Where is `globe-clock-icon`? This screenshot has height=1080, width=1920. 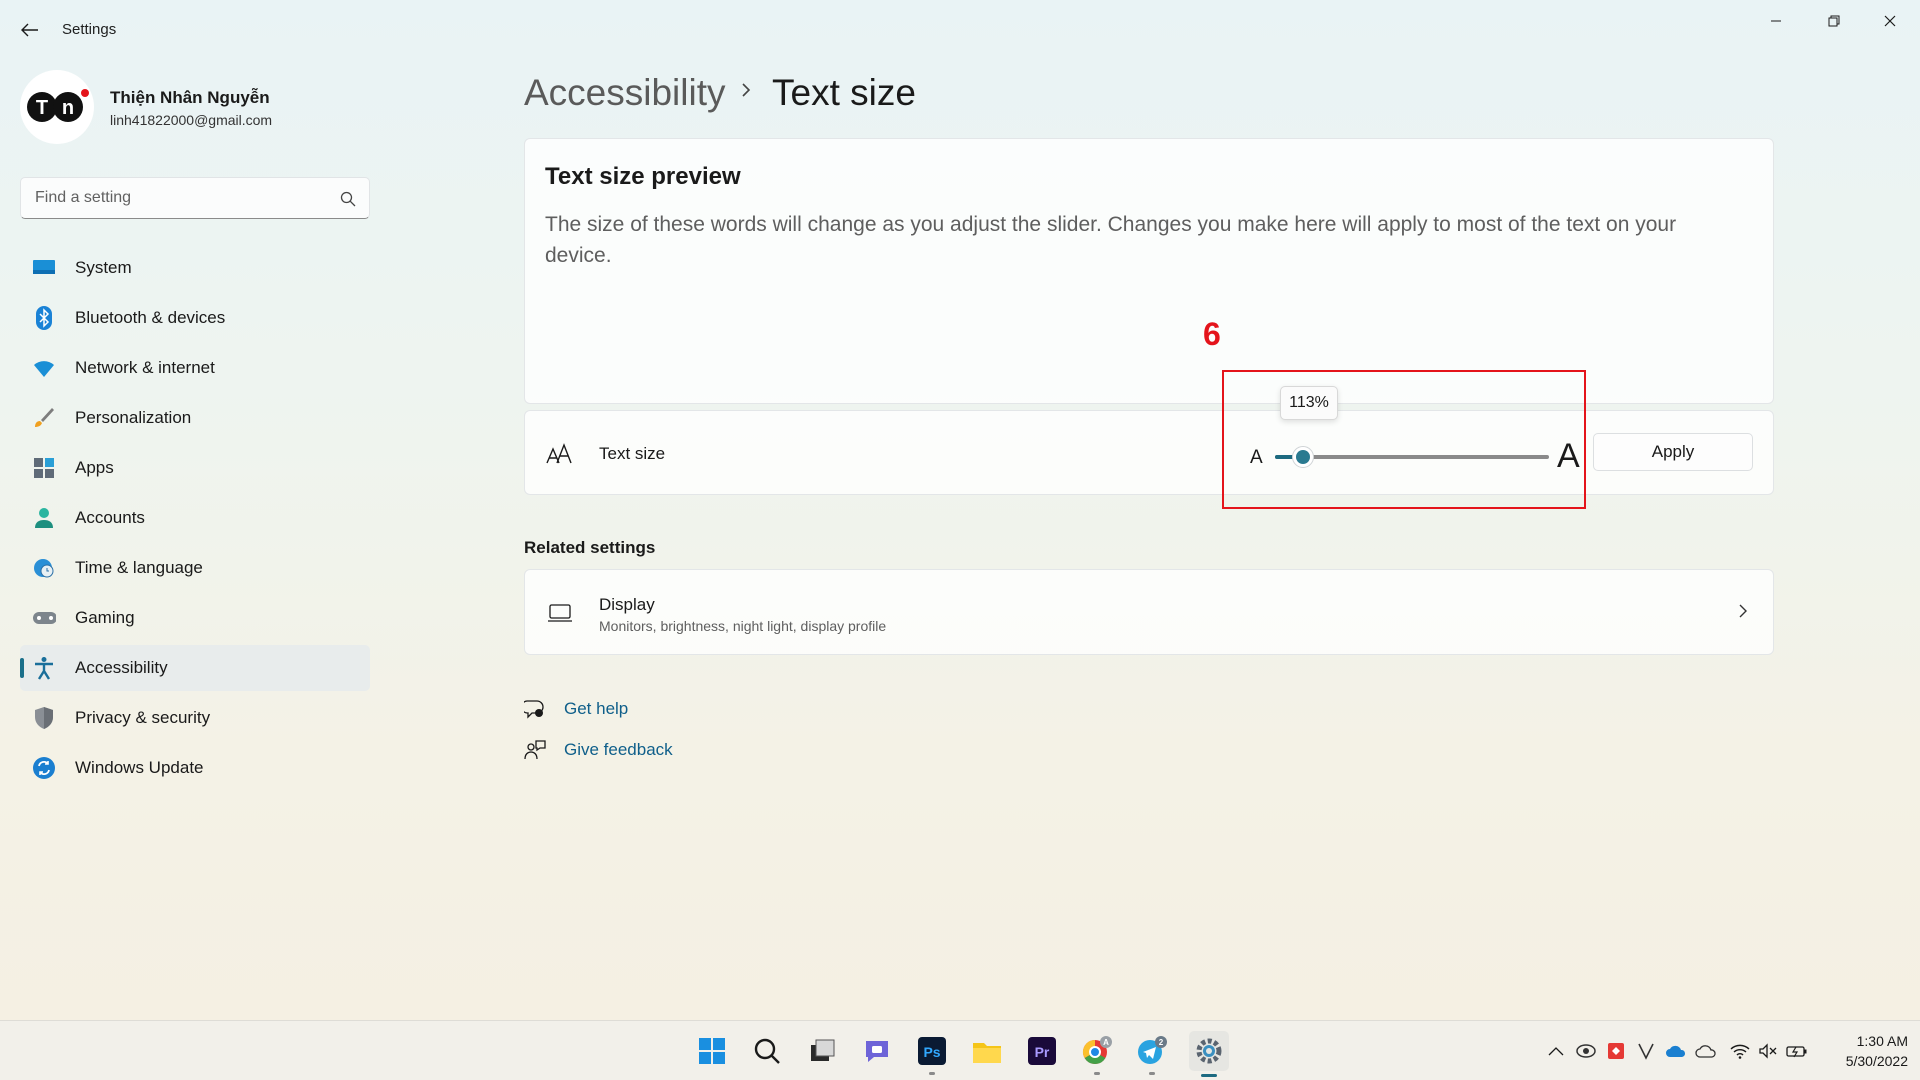 globe-clock-icon is located at coordinates (44, 568).